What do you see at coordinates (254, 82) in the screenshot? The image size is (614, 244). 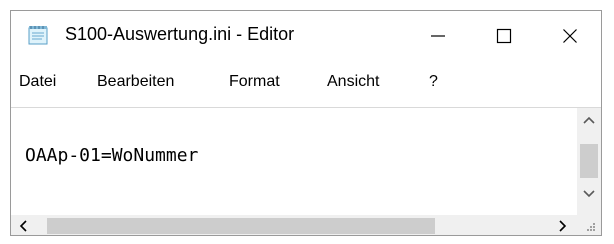 I see `menu-format: Format` at bounding box center [254, 82].